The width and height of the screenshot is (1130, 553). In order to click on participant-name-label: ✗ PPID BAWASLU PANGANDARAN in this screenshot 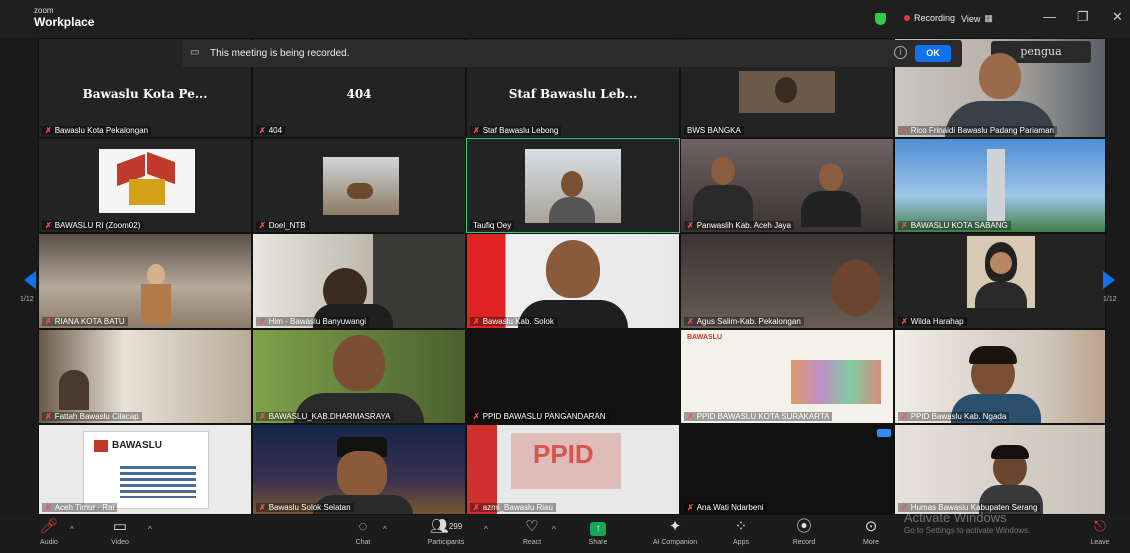, I will do `click(539, 416)`.